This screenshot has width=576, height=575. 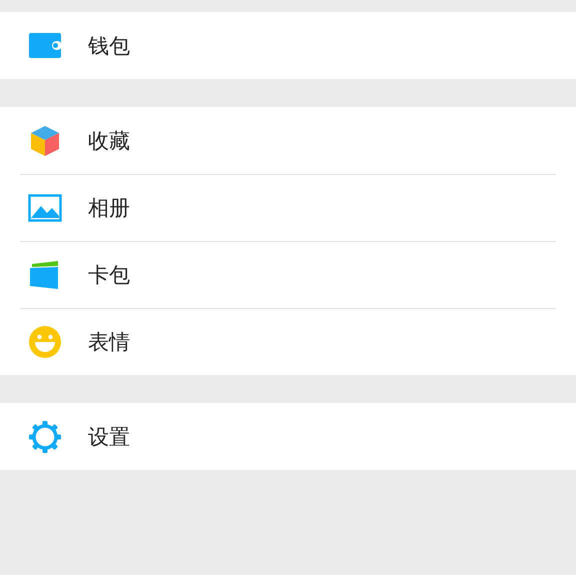 What do you see at coordinates (288, 341) in the screenshot?
I see `menu-item: 表情` at bounding box center [288, 341].